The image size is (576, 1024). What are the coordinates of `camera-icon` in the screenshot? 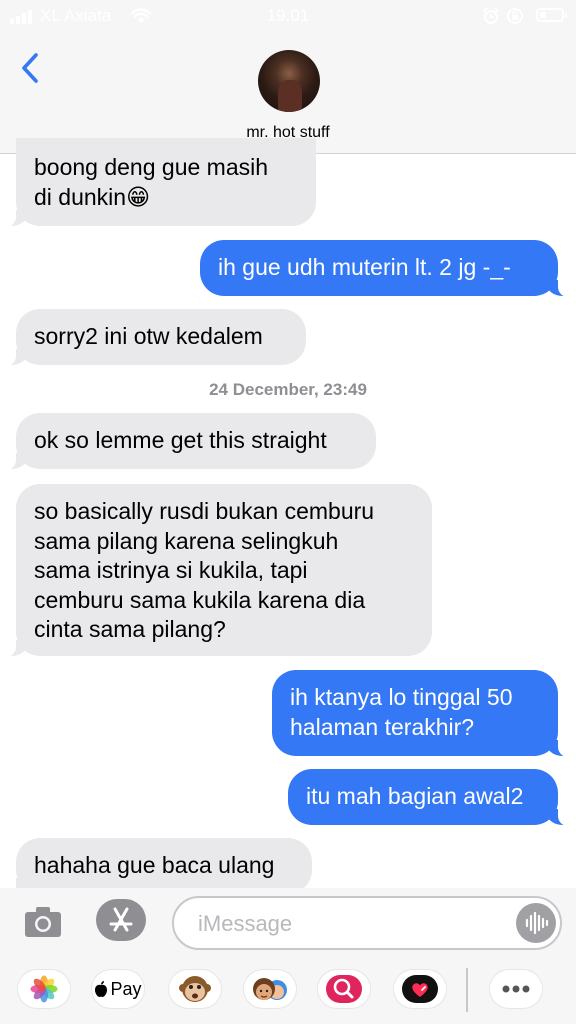 It's located at (43, 922).